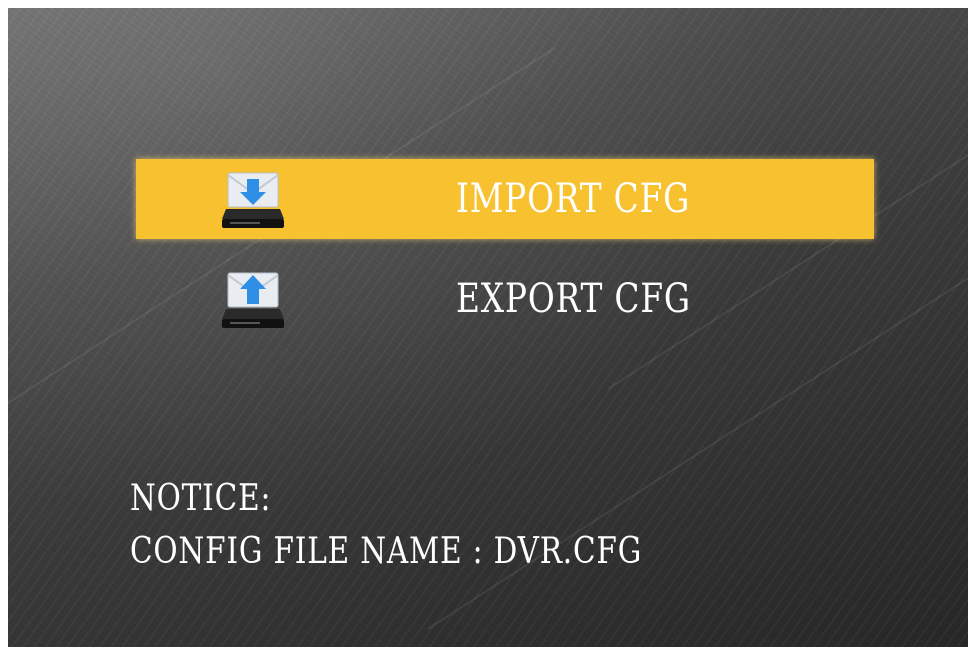 The width and height of the screenshot is (976, 655). I want to click on import-drive-icon, so click(253, 200).